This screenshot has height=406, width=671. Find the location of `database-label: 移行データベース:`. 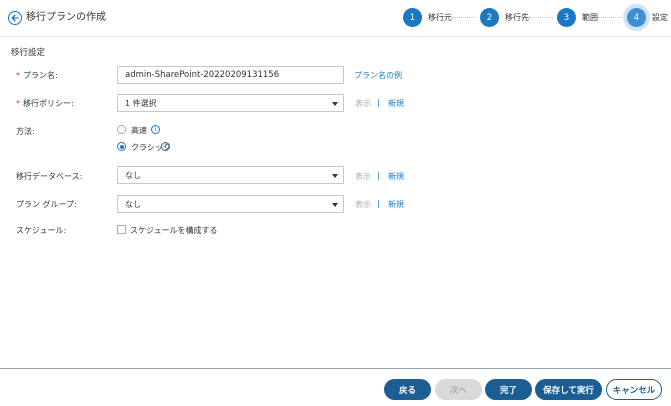

database-label: 移行データベース: is located at coordinates (49, 176).